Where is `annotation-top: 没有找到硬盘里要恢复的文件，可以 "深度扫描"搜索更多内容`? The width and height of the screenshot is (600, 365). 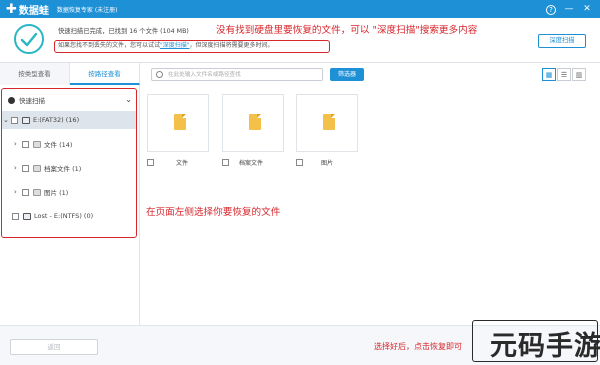 annotation-top: 没有找到硬盘里要恢复的文件，可以 "深度扫描"搜索更多内容 is located at coordinates (347, 30).